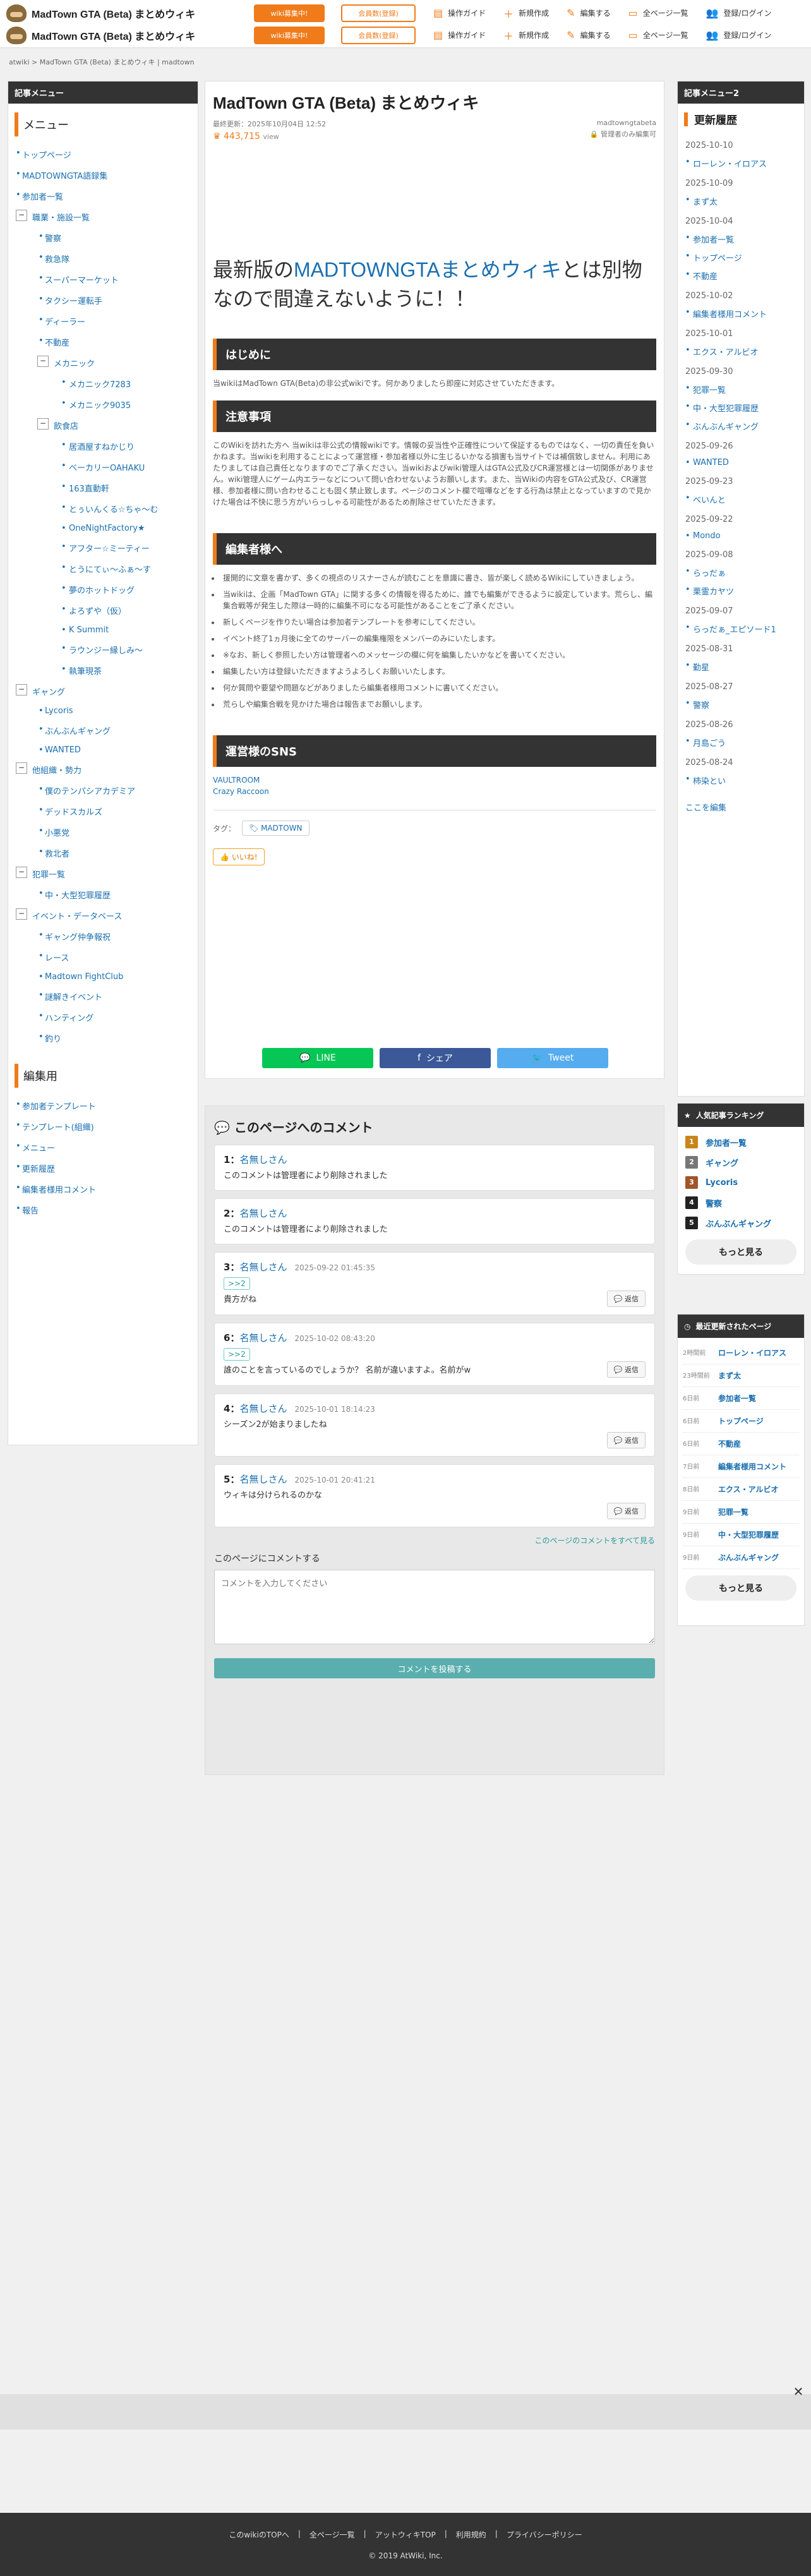 Image resolution: width=811 pixels, height=2576 pixels. Describe the element at coordinates (741, 1353) in the screenshot. I see `recent-item: 2時間前 ローレン・イロアス` at that location.